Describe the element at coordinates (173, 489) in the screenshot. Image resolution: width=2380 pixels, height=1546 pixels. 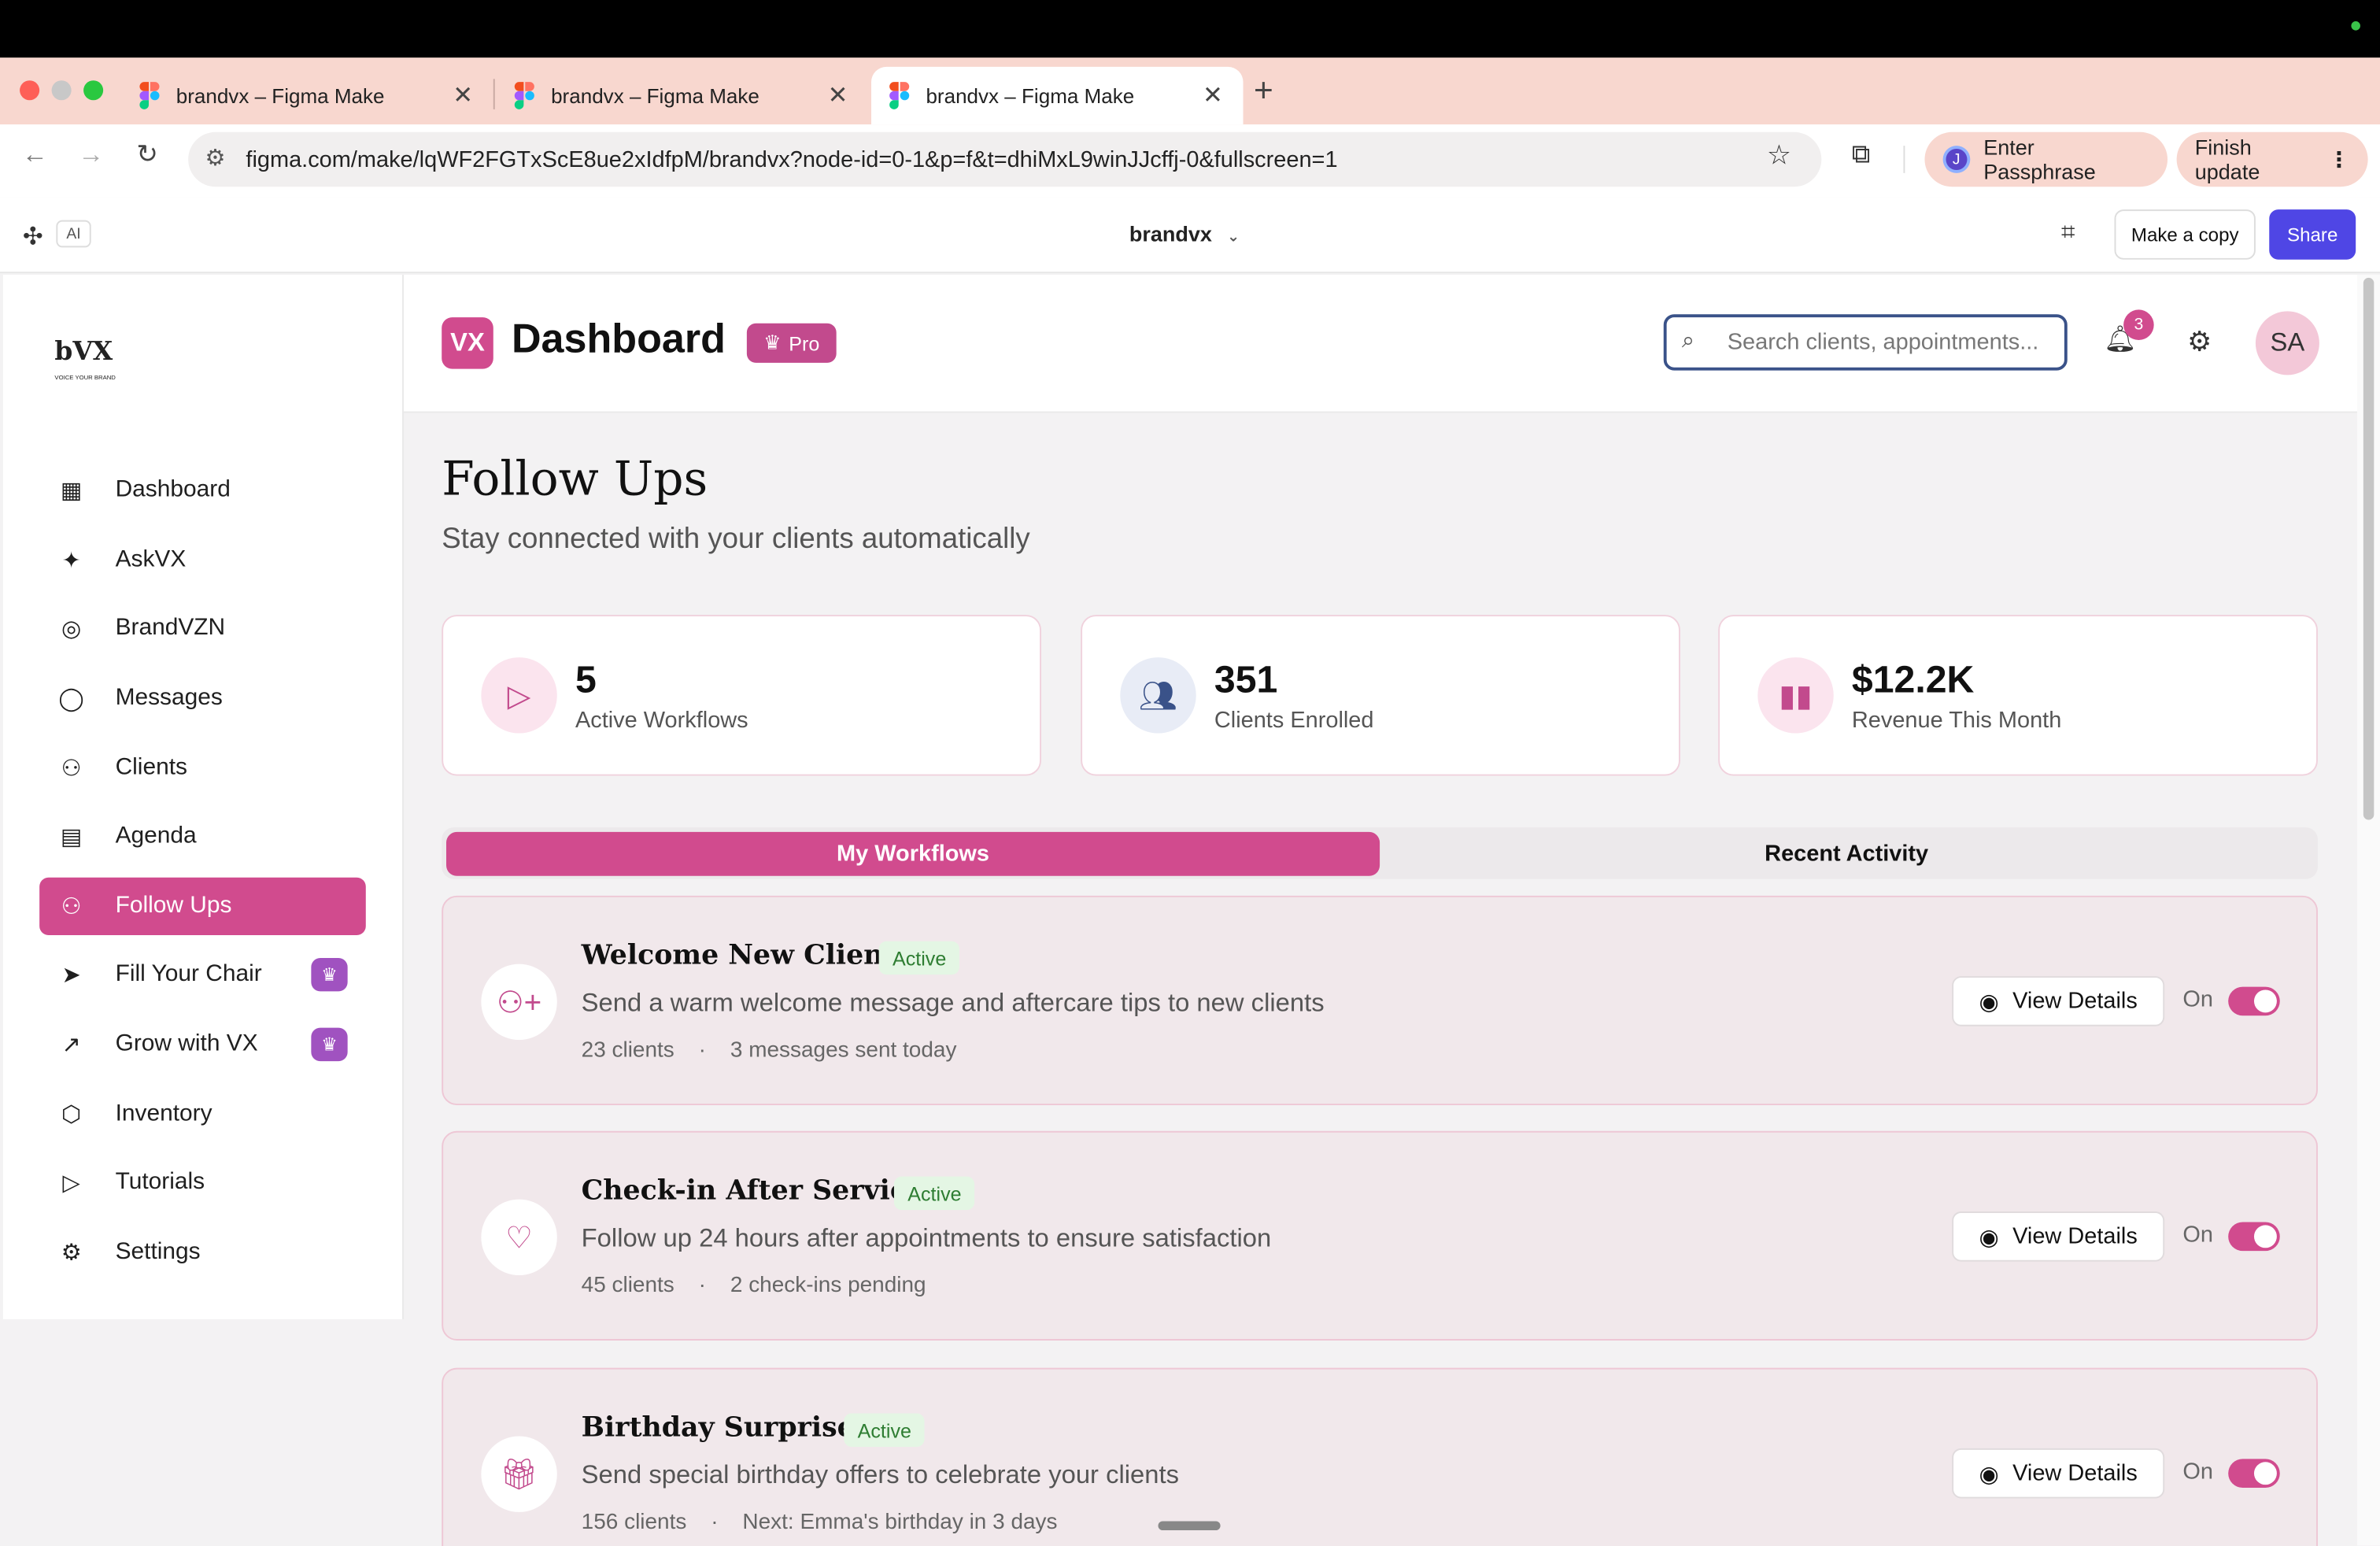
I see `sidebar-item-label: Dashboard` at that location.